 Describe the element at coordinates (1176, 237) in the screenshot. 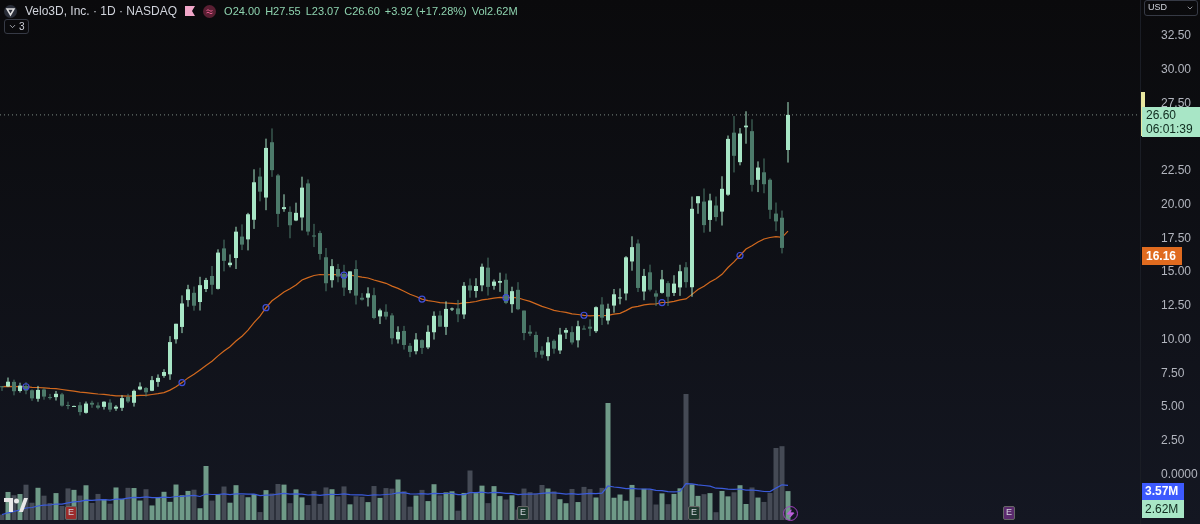

I see `price-tick: 17.50` at that location.